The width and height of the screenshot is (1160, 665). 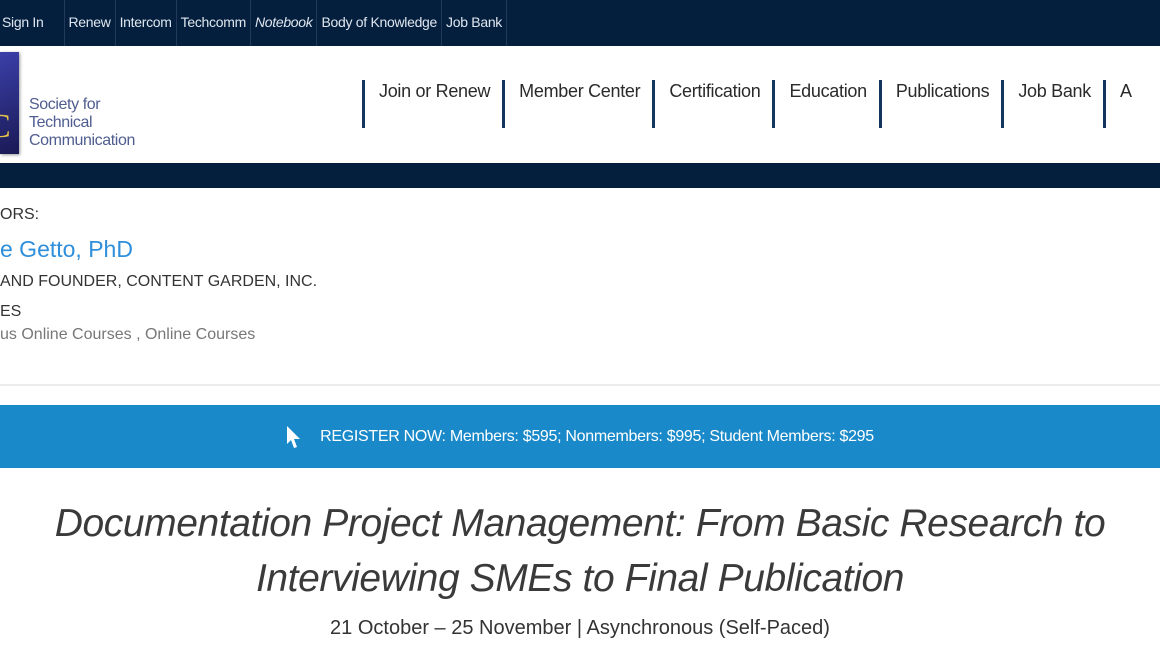 I want to click on header-band, so click(x=580, y=175).